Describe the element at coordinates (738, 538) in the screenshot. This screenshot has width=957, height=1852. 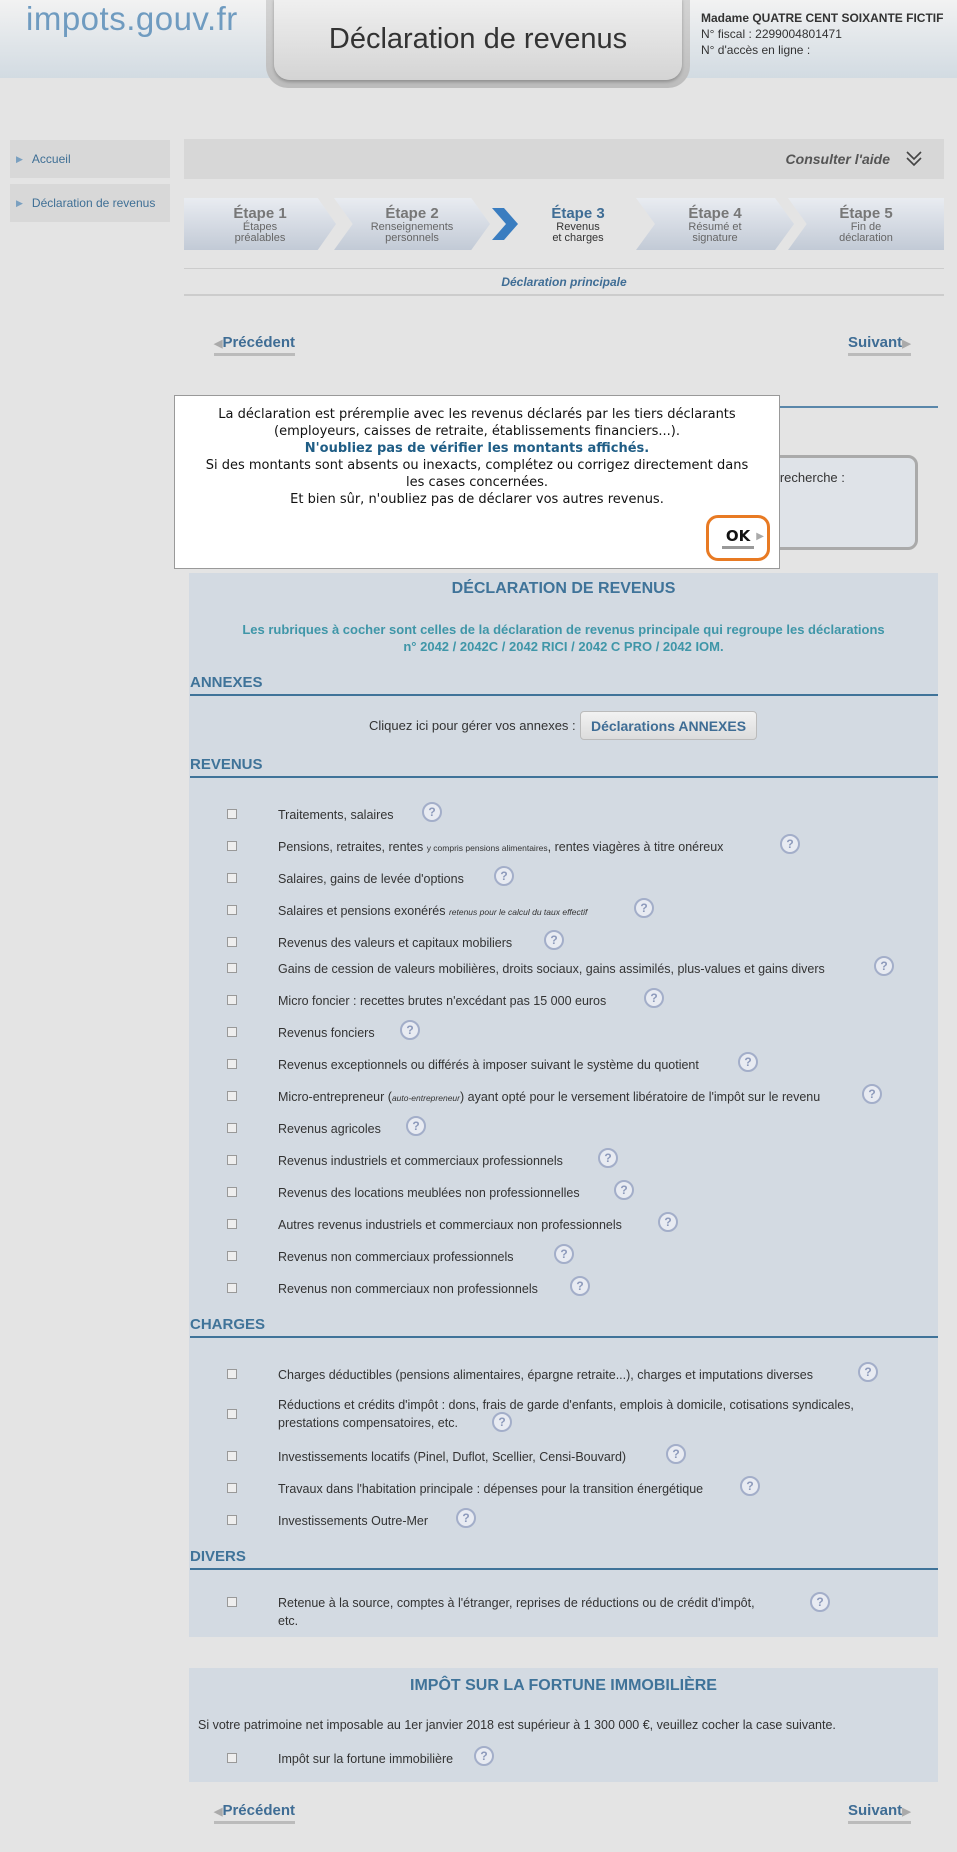
I see `ok-button: OK ▶` at that location.